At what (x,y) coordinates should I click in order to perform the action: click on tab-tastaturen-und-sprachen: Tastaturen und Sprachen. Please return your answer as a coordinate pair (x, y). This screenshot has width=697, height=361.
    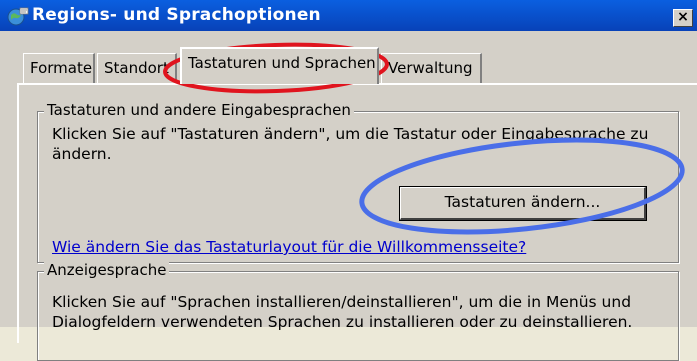
    Looking at the image, I should click on (279, 65).